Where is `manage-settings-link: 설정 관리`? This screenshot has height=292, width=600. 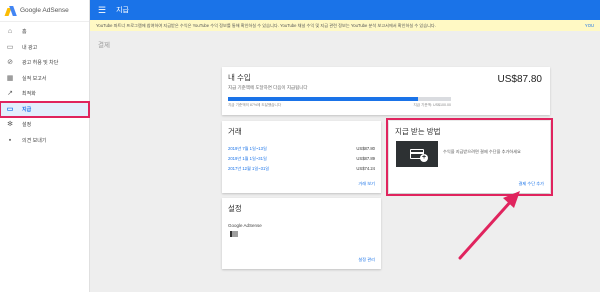
manage-settings-link: 설정 관리 is located at coordinates (366, 260).